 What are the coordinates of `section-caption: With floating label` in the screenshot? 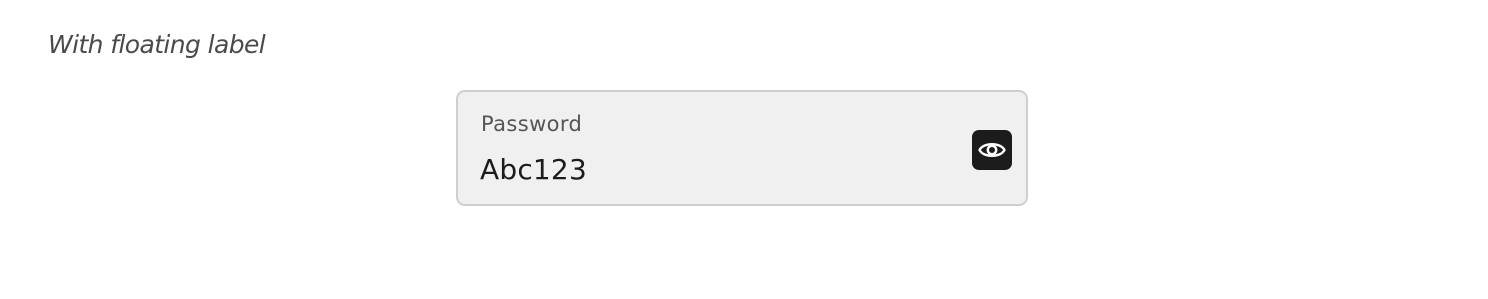 It's located at (157, 44).